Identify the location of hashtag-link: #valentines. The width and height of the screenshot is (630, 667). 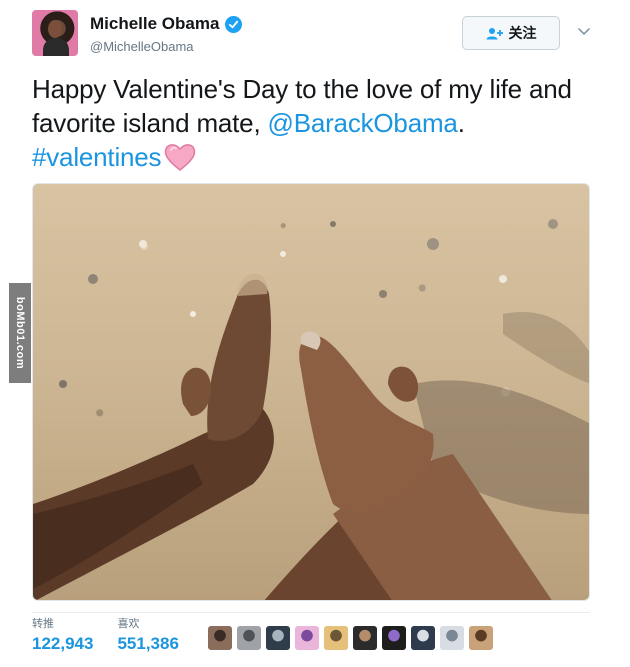
(97, 157).